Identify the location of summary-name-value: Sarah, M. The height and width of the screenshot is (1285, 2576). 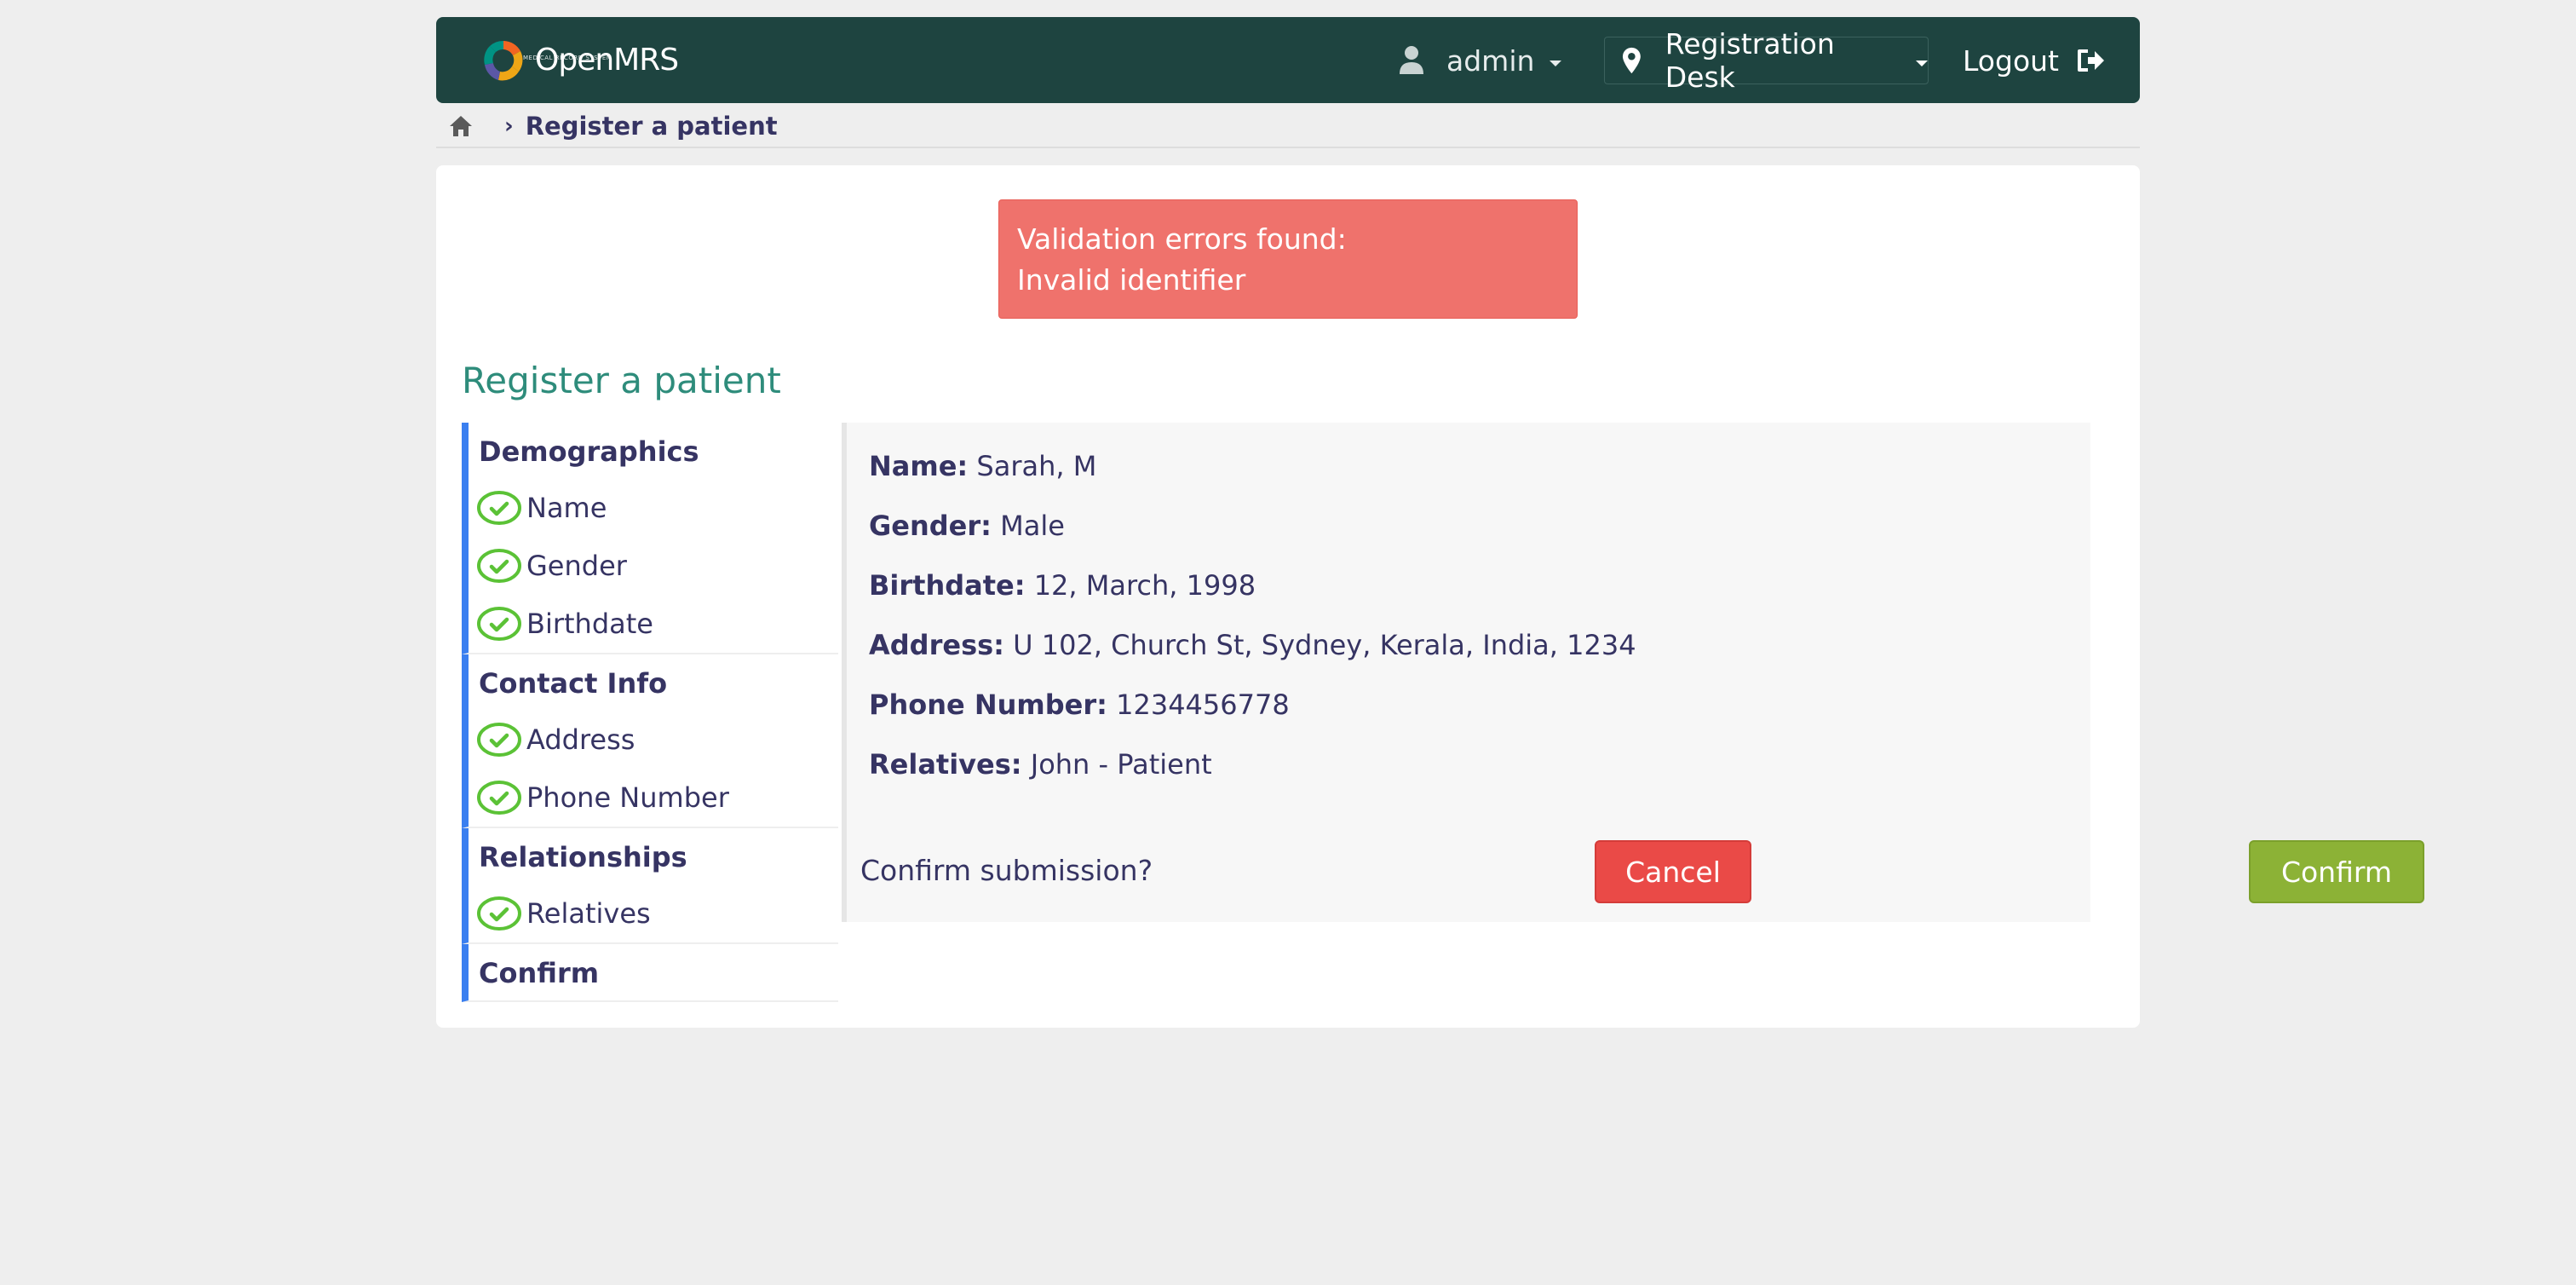
(1036, 466).